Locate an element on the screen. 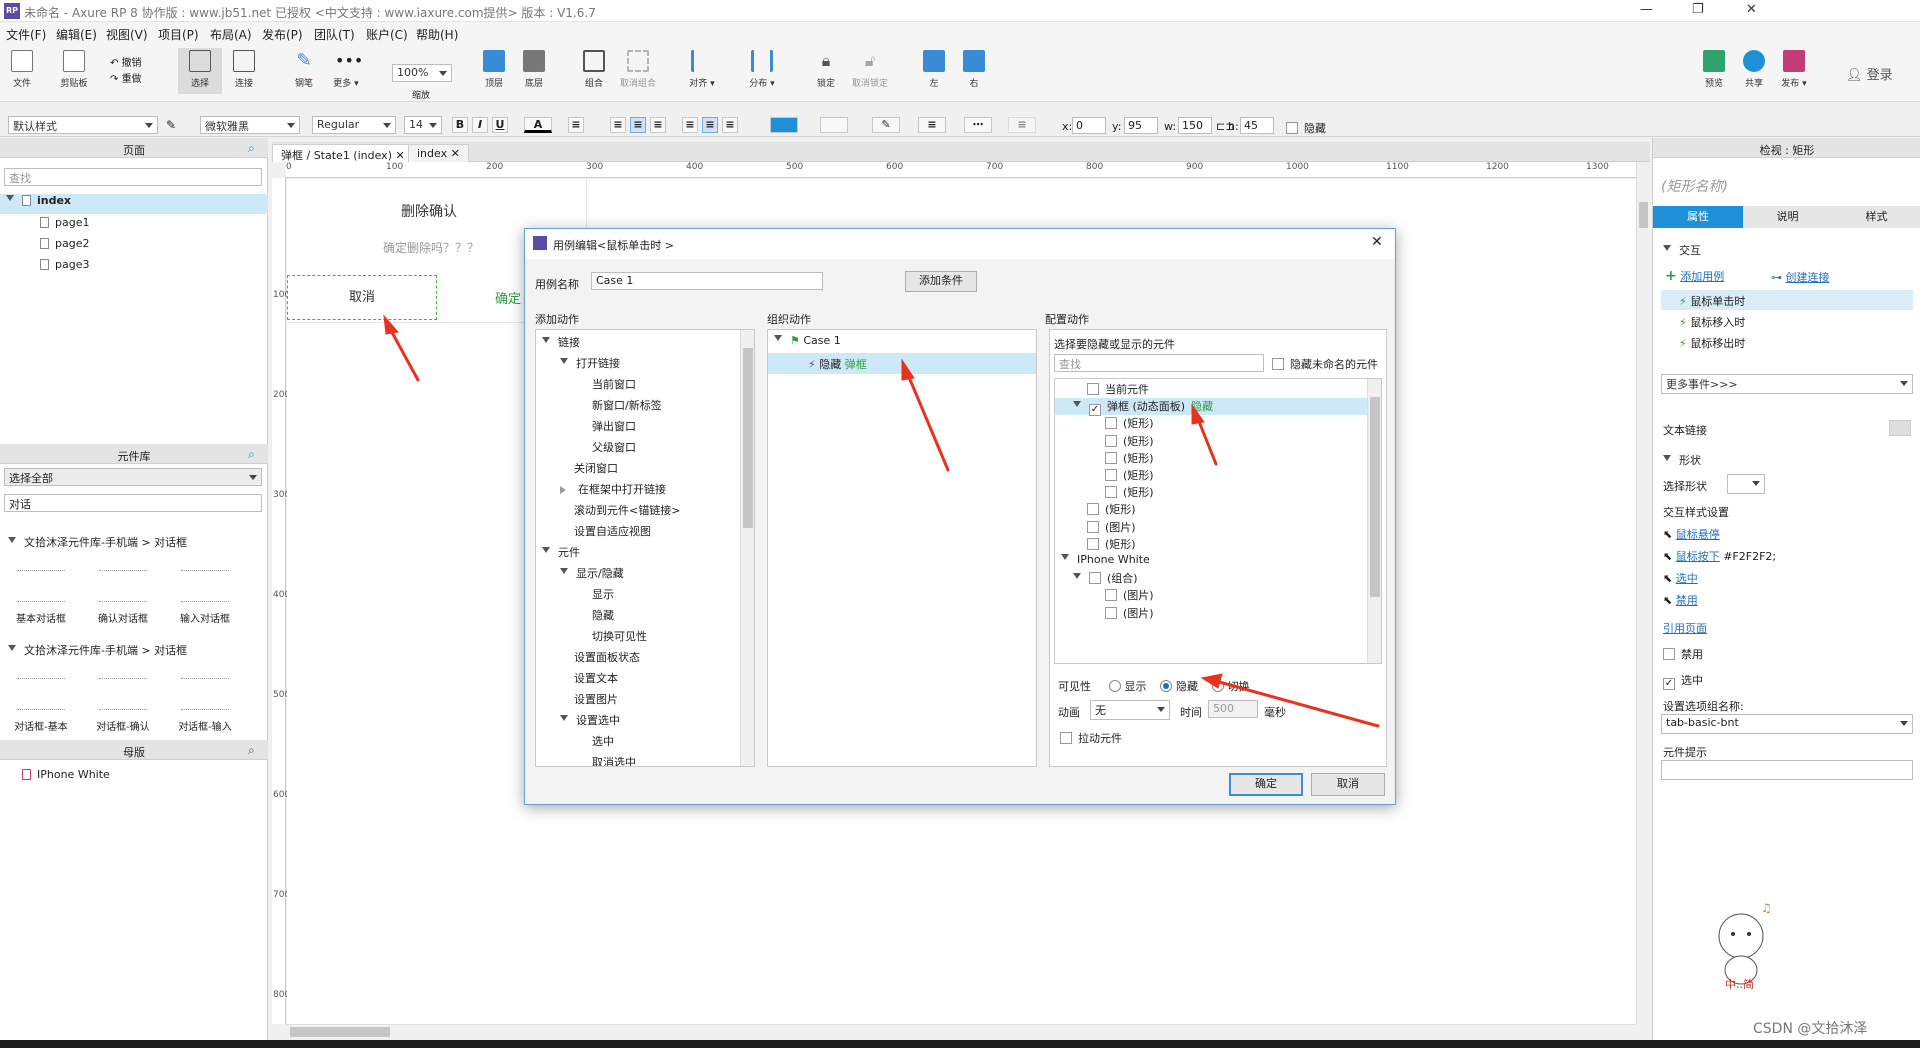  h-input: 45 is located at coordinates (1257, 125).